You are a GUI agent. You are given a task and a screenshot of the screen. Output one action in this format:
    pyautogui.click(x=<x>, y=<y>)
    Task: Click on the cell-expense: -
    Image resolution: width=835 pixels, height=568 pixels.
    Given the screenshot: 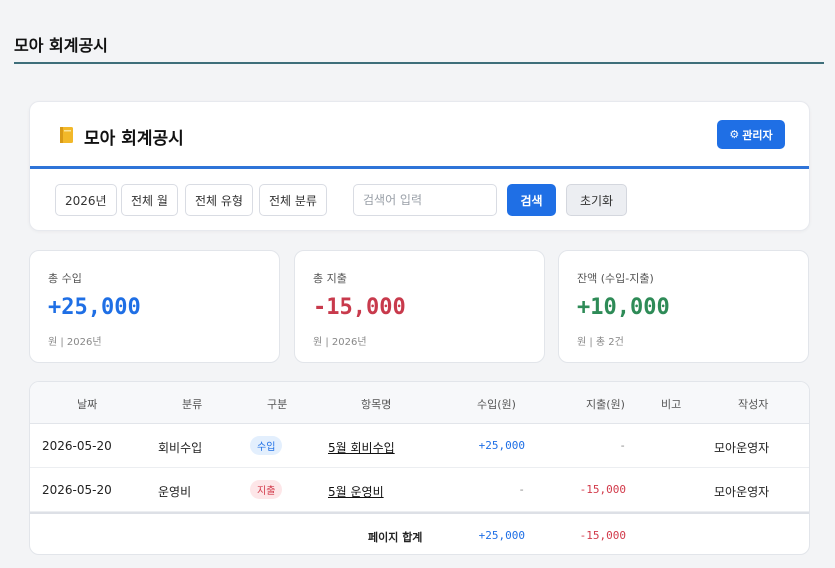 What is the action you would take?
    pyautogui.click(x=622, y=445)
    